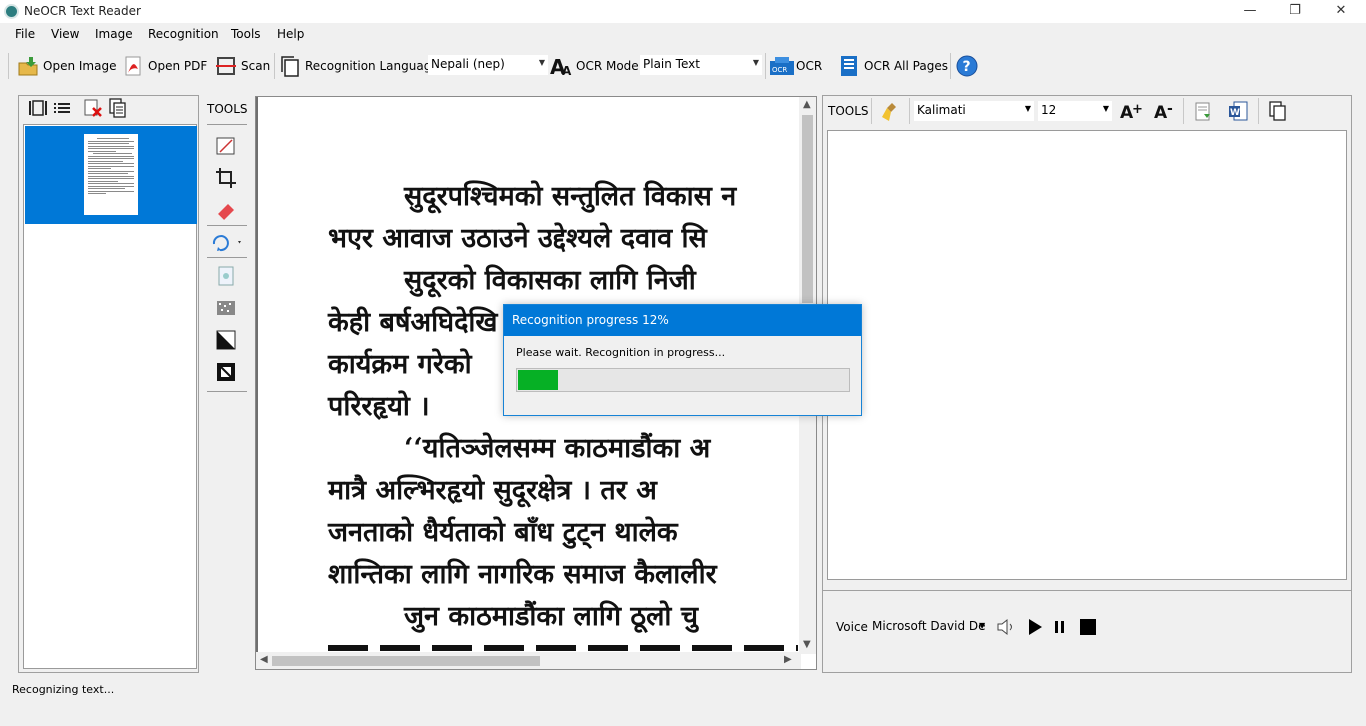  What do you see at coordinates (779, 70) in the screenshot?
I see `svg-text: OCR` at bounding box center [779, 70].